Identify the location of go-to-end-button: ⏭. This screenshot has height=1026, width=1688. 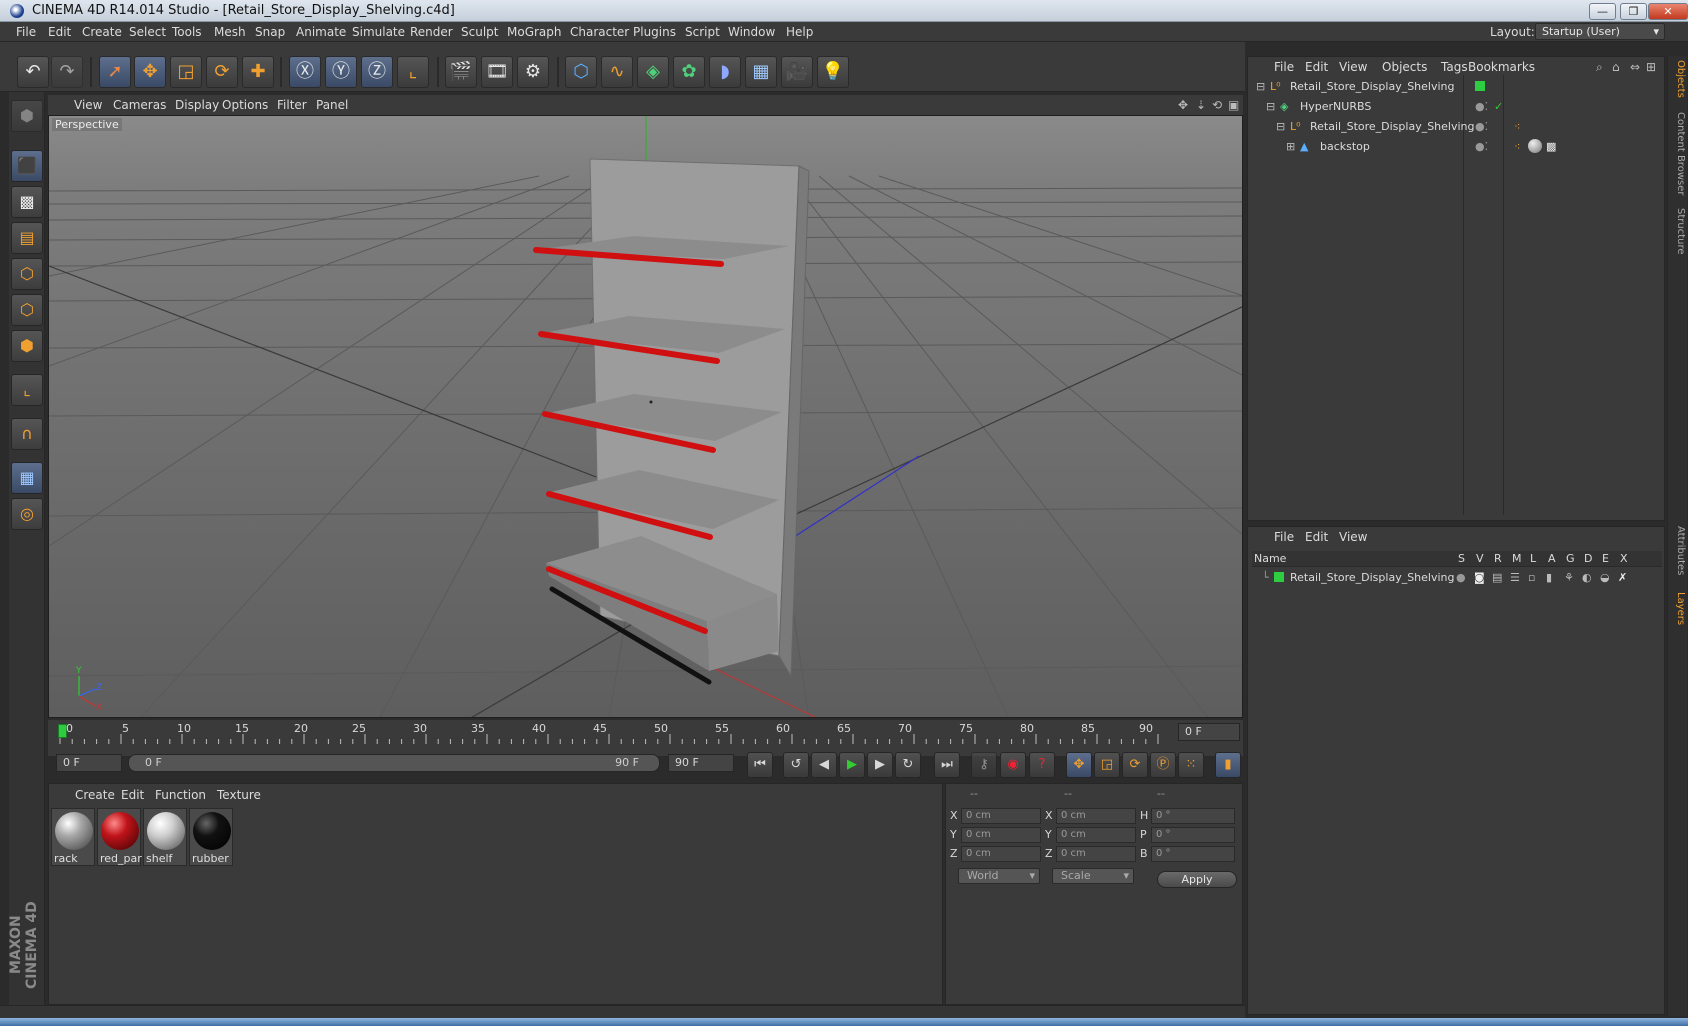
(947, 765).